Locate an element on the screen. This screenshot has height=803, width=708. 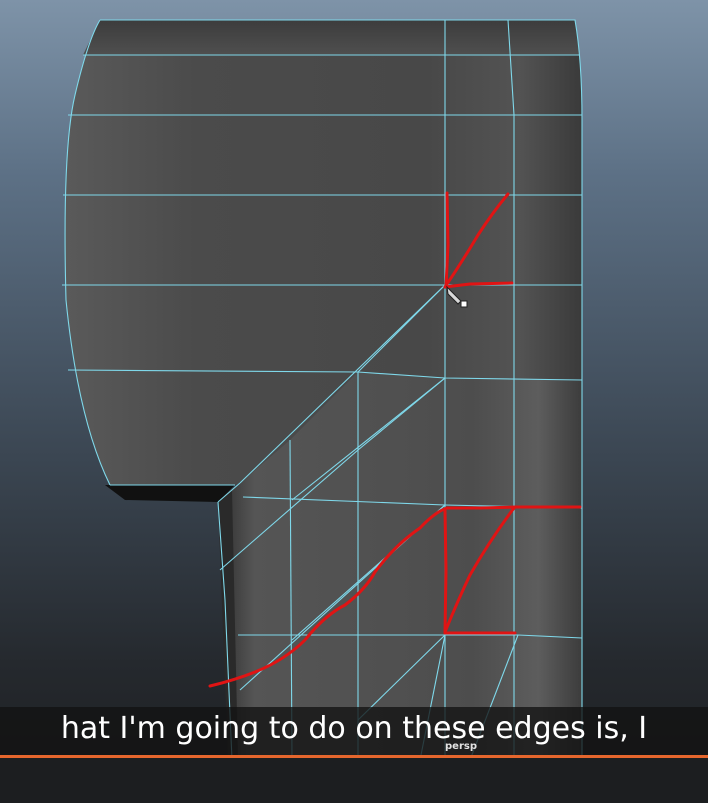
notch-shadow is located at coordinates (170, 493).